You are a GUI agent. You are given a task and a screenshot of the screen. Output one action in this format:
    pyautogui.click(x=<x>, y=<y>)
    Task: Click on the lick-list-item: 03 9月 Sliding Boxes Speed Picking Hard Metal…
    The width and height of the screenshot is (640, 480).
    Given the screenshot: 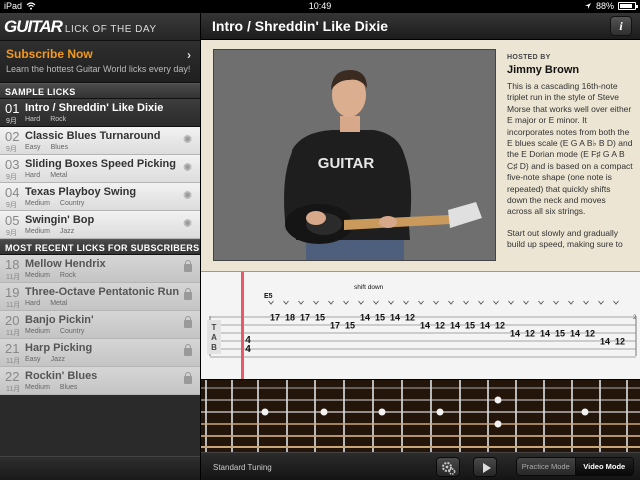 What is the action you would take?
    pyautogui.click(x=100, y=169)
    